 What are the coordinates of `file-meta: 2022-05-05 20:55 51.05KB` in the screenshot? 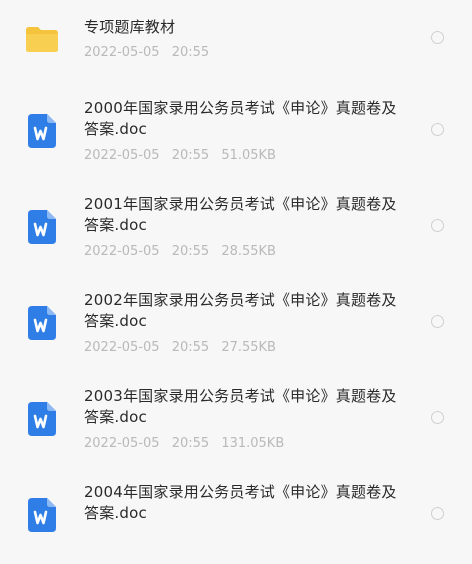 It's located at (184, 156).